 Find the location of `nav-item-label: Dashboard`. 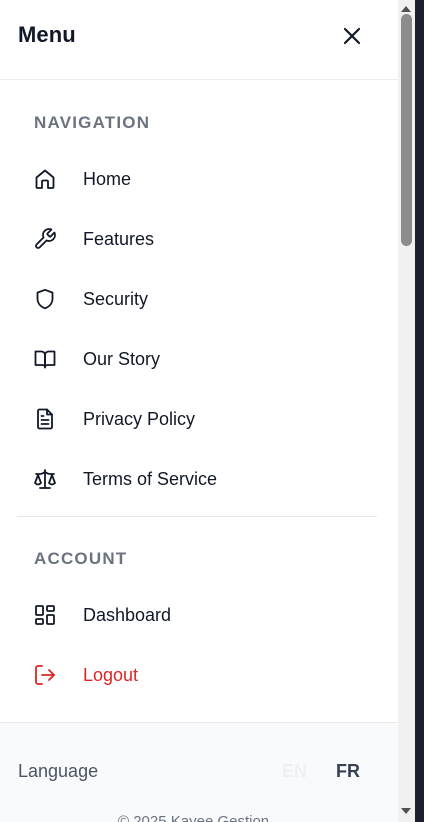

nav-item-label: Dashboard is located at coordinates (127, 614).